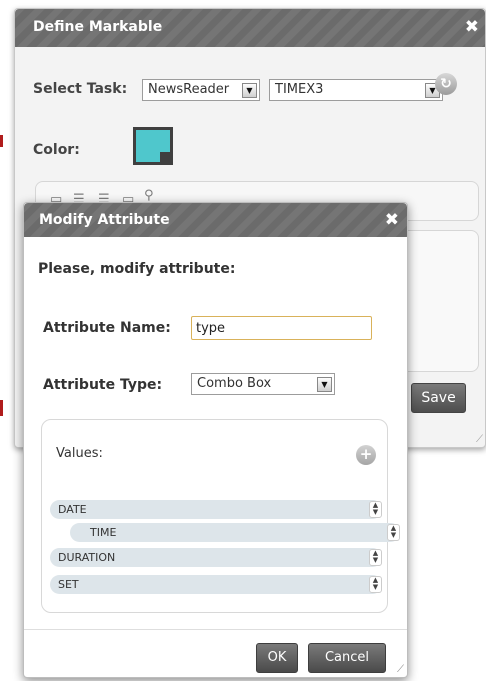  I want to click on save-button: Save, so click(438, 398).